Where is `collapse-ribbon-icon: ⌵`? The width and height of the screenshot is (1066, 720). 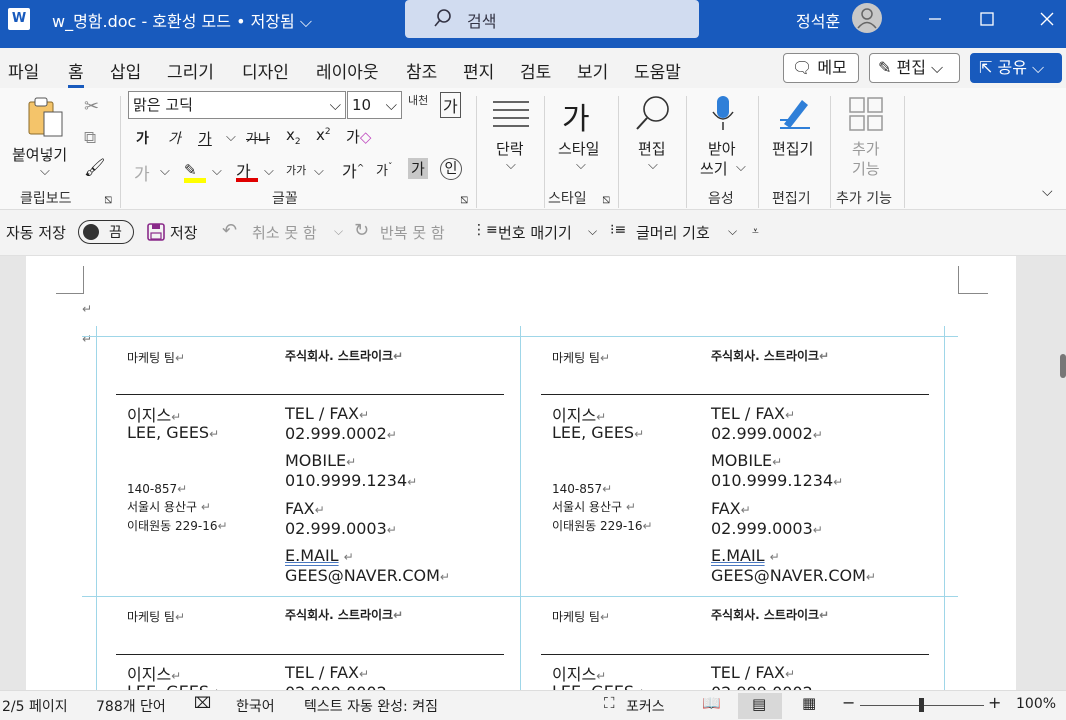
collapse-ribbon-icon: ⌵ is located at coordinates (1047, 192).